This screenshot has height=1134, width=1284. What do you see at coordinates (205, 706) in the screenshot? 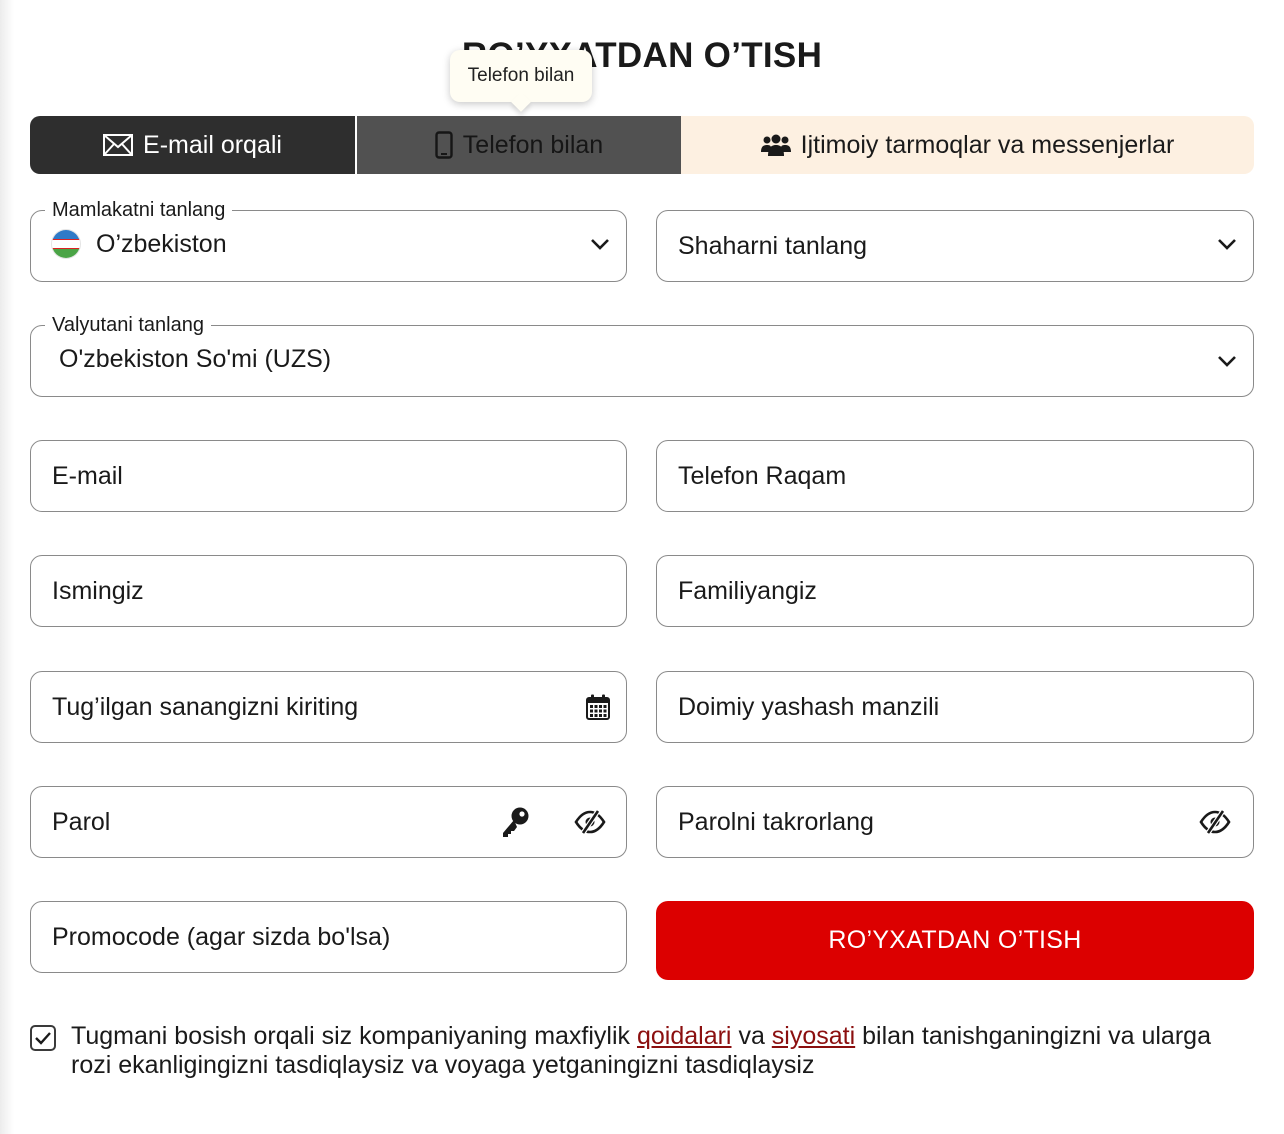
I see `birth-date-placeholder: Tug’ilgan sanangizni kiriting` at bounding box center [205, 706].